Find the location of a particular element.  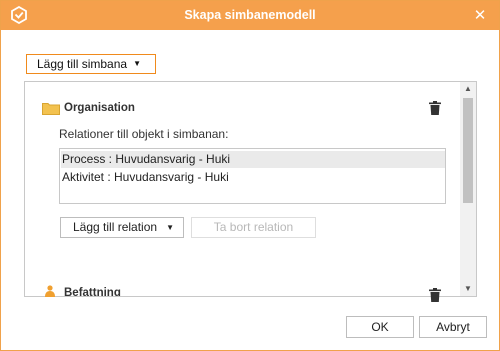

folder-icon is located at coordinates (51, 109).